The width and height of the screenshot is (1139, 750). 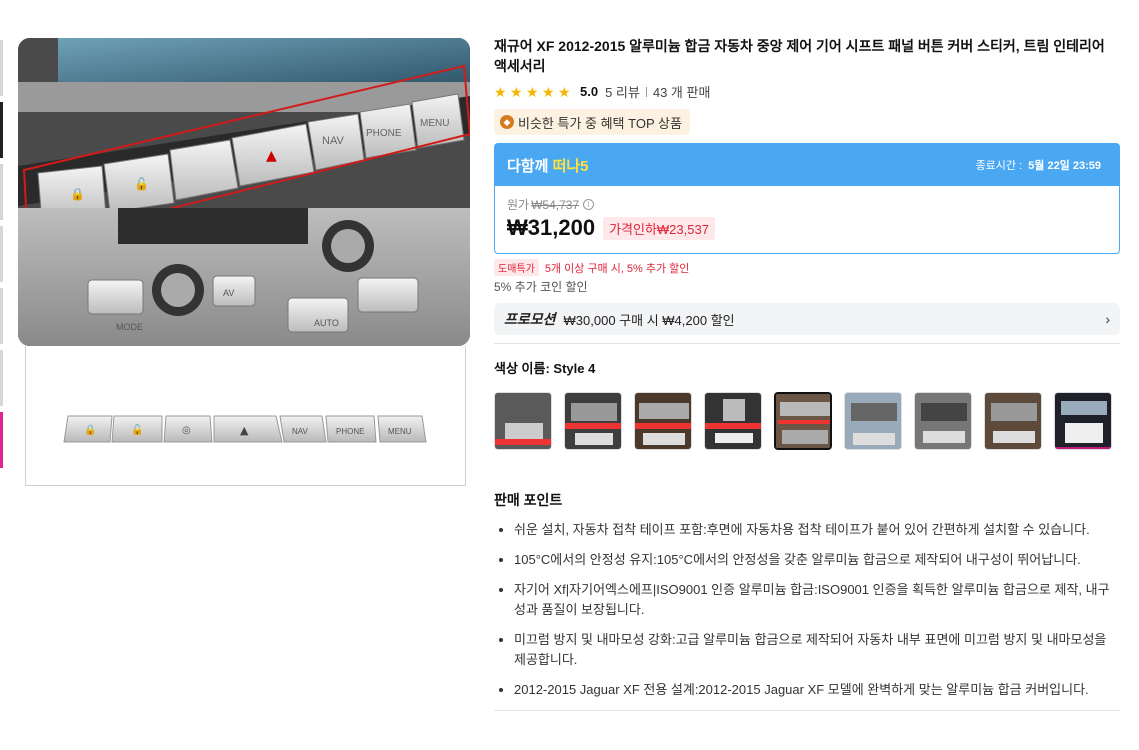 I want to click on coin-icon: ◆, so click(x=507, y=122).